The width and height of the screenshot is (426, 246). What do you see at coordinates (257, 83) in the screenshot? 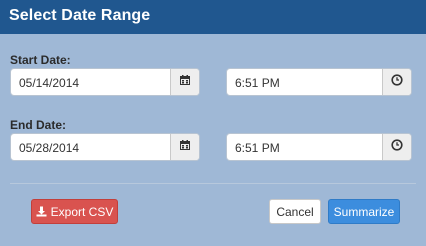
I see `start-time-value: 6:51 PM` at bounding box center [257, 83].